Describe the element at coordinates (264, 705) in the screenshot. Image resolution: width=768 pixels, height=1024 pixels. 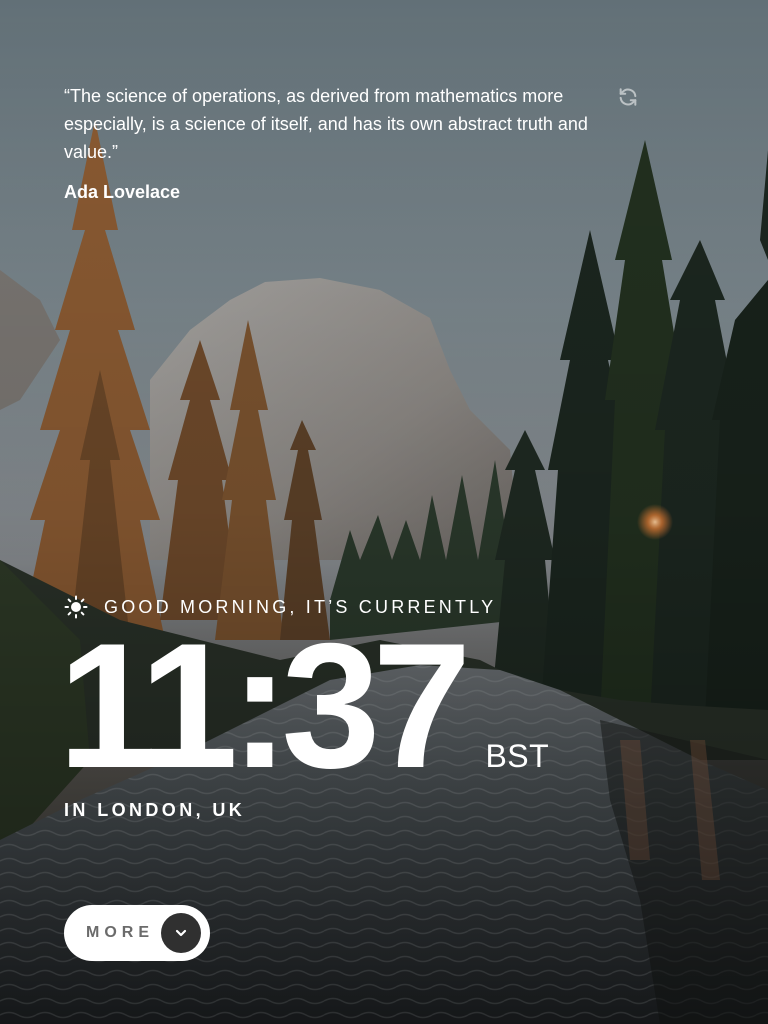
I see `time-value: 11:37` at that location.